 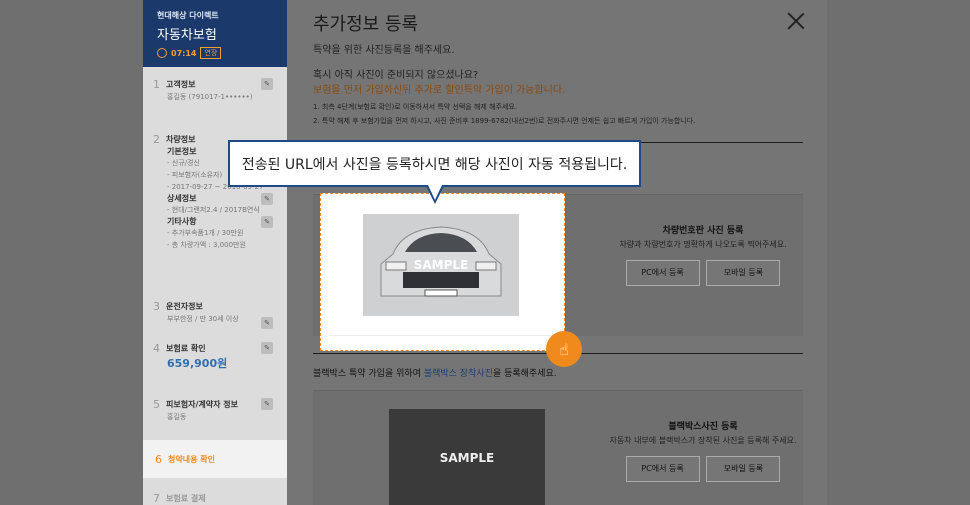 What do you see at coordinates (662, 469) in the screenshot?
I see `blackbox-pc-upload-button: PC에서 등록` at bounding box center [662, 469].